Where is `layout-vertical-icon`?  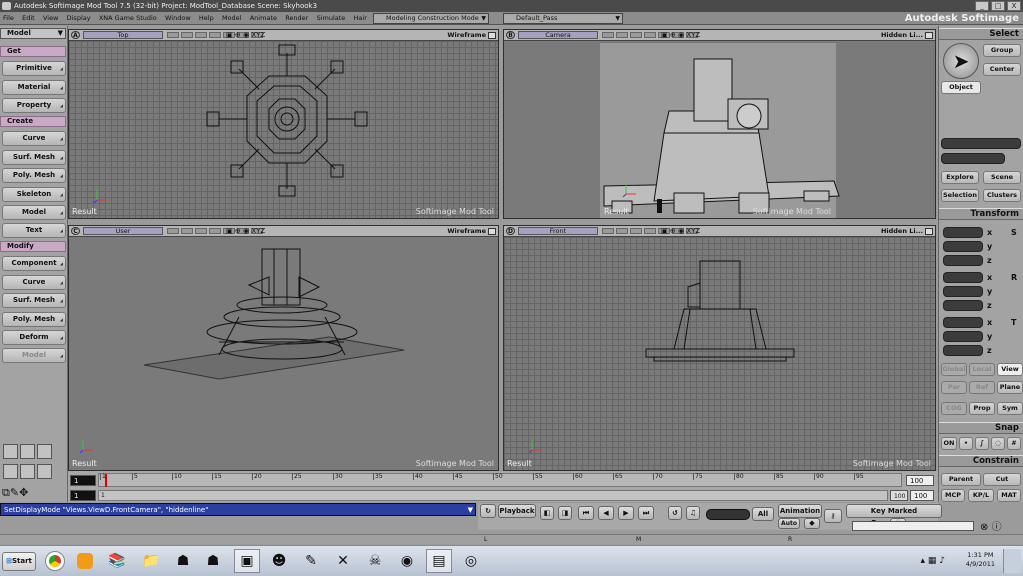 layout-vertical-icon is located at coordinates (27, 471).